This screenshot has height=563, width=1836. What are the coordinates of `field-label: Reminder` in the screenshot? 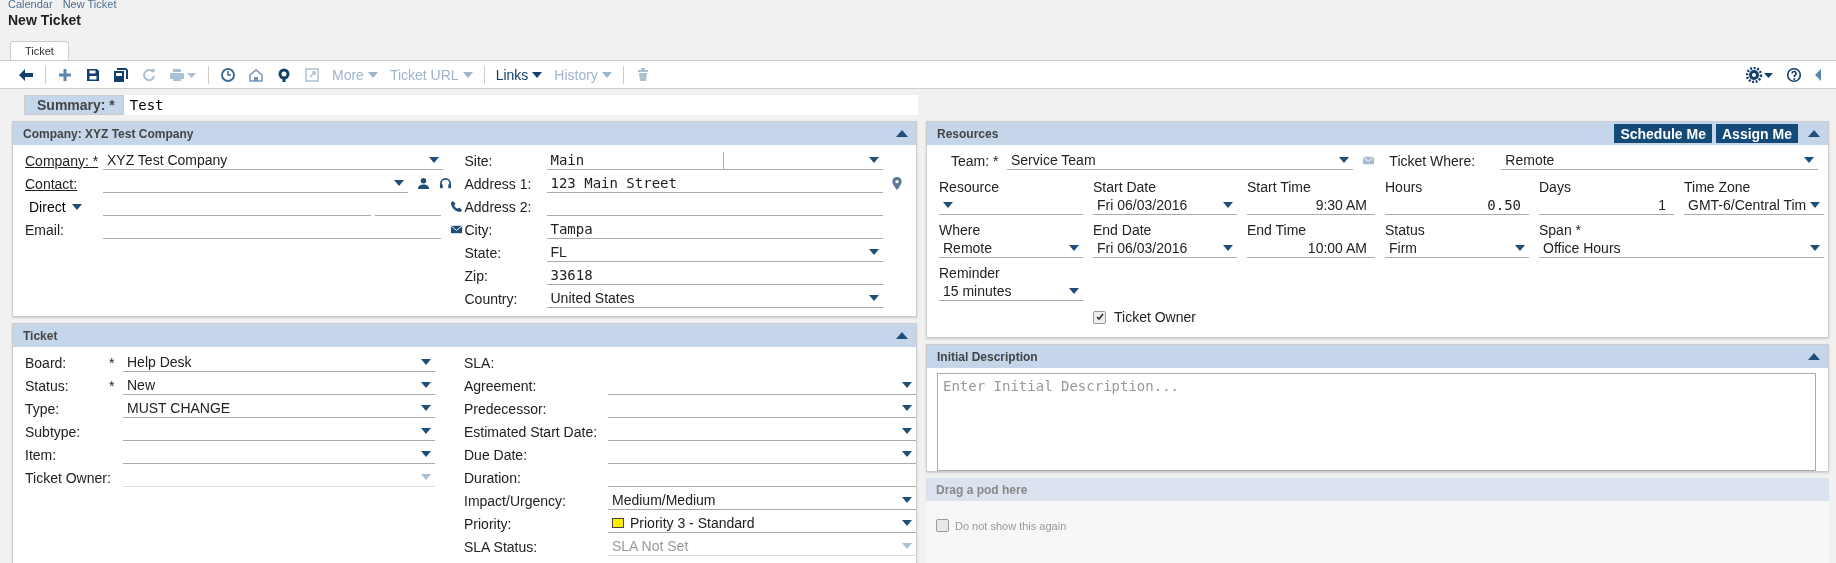 It's located at (970, 273).